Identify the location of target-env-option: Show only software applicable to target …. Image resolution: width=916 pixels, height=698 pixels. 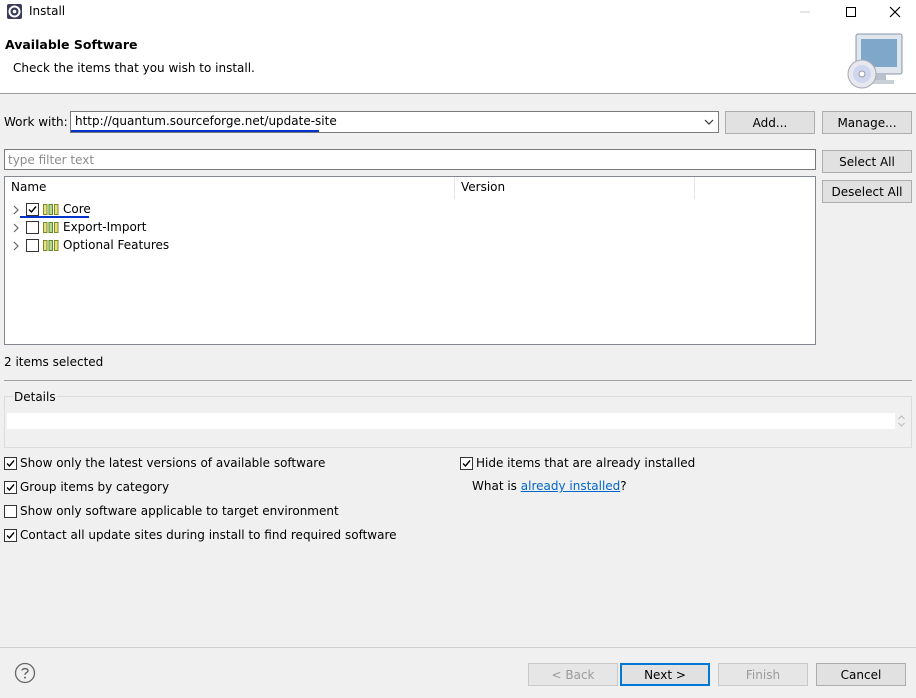
(171, 511).